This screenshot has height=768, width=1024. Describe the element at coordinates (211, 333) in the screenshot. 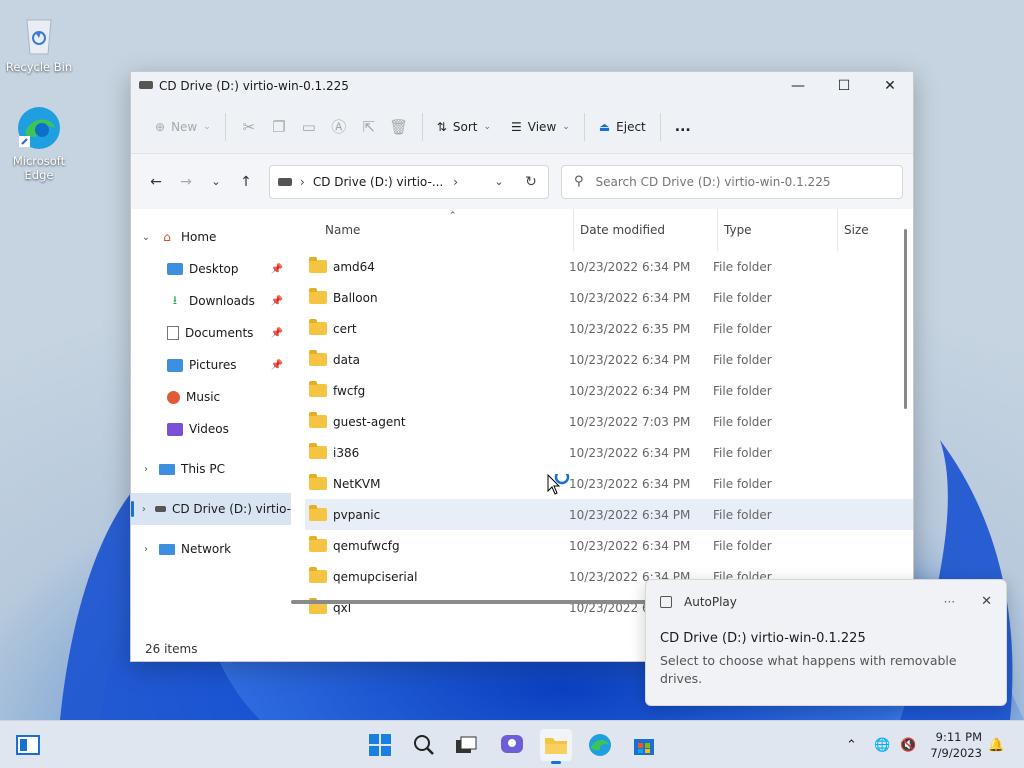

I see `sidebar-item-documents: Documents 📌` at that location.